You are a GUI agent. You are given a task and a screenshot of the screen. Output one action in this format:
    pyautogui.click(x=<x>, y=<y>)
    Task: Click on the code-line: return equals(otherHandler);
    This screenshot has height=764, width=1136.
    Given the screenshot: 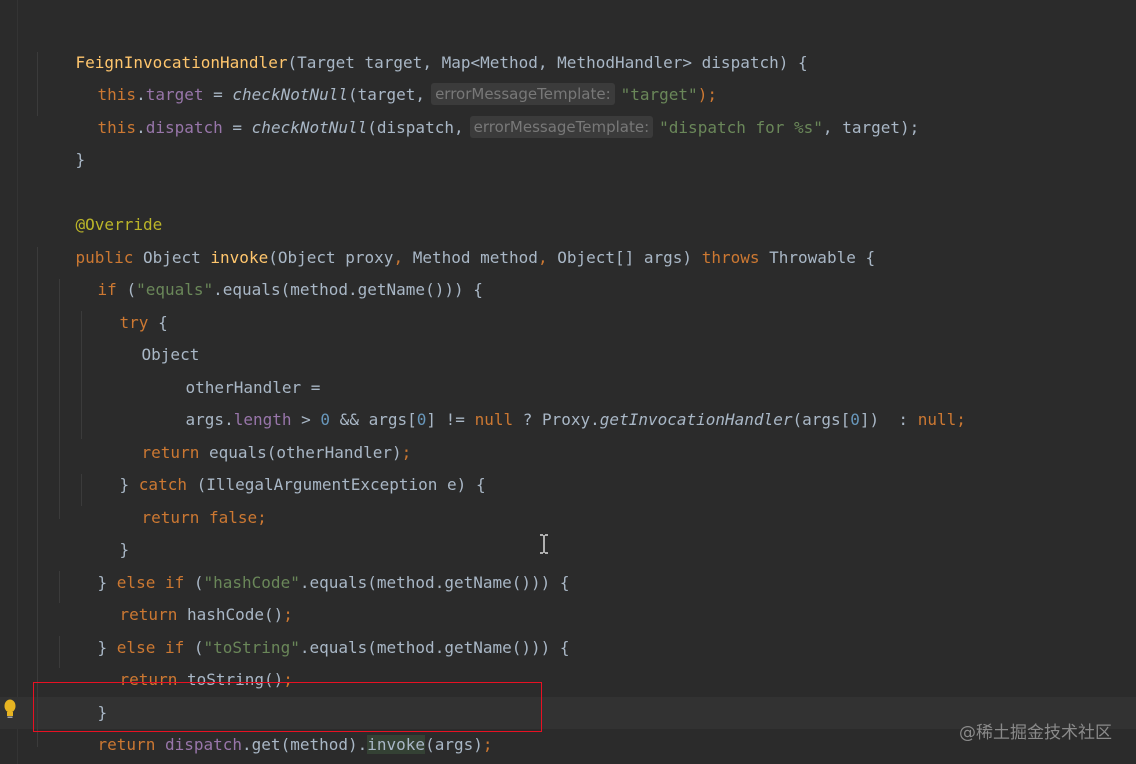 What is the action you would take?
    pyautogui.click(x=257, y=433)
    